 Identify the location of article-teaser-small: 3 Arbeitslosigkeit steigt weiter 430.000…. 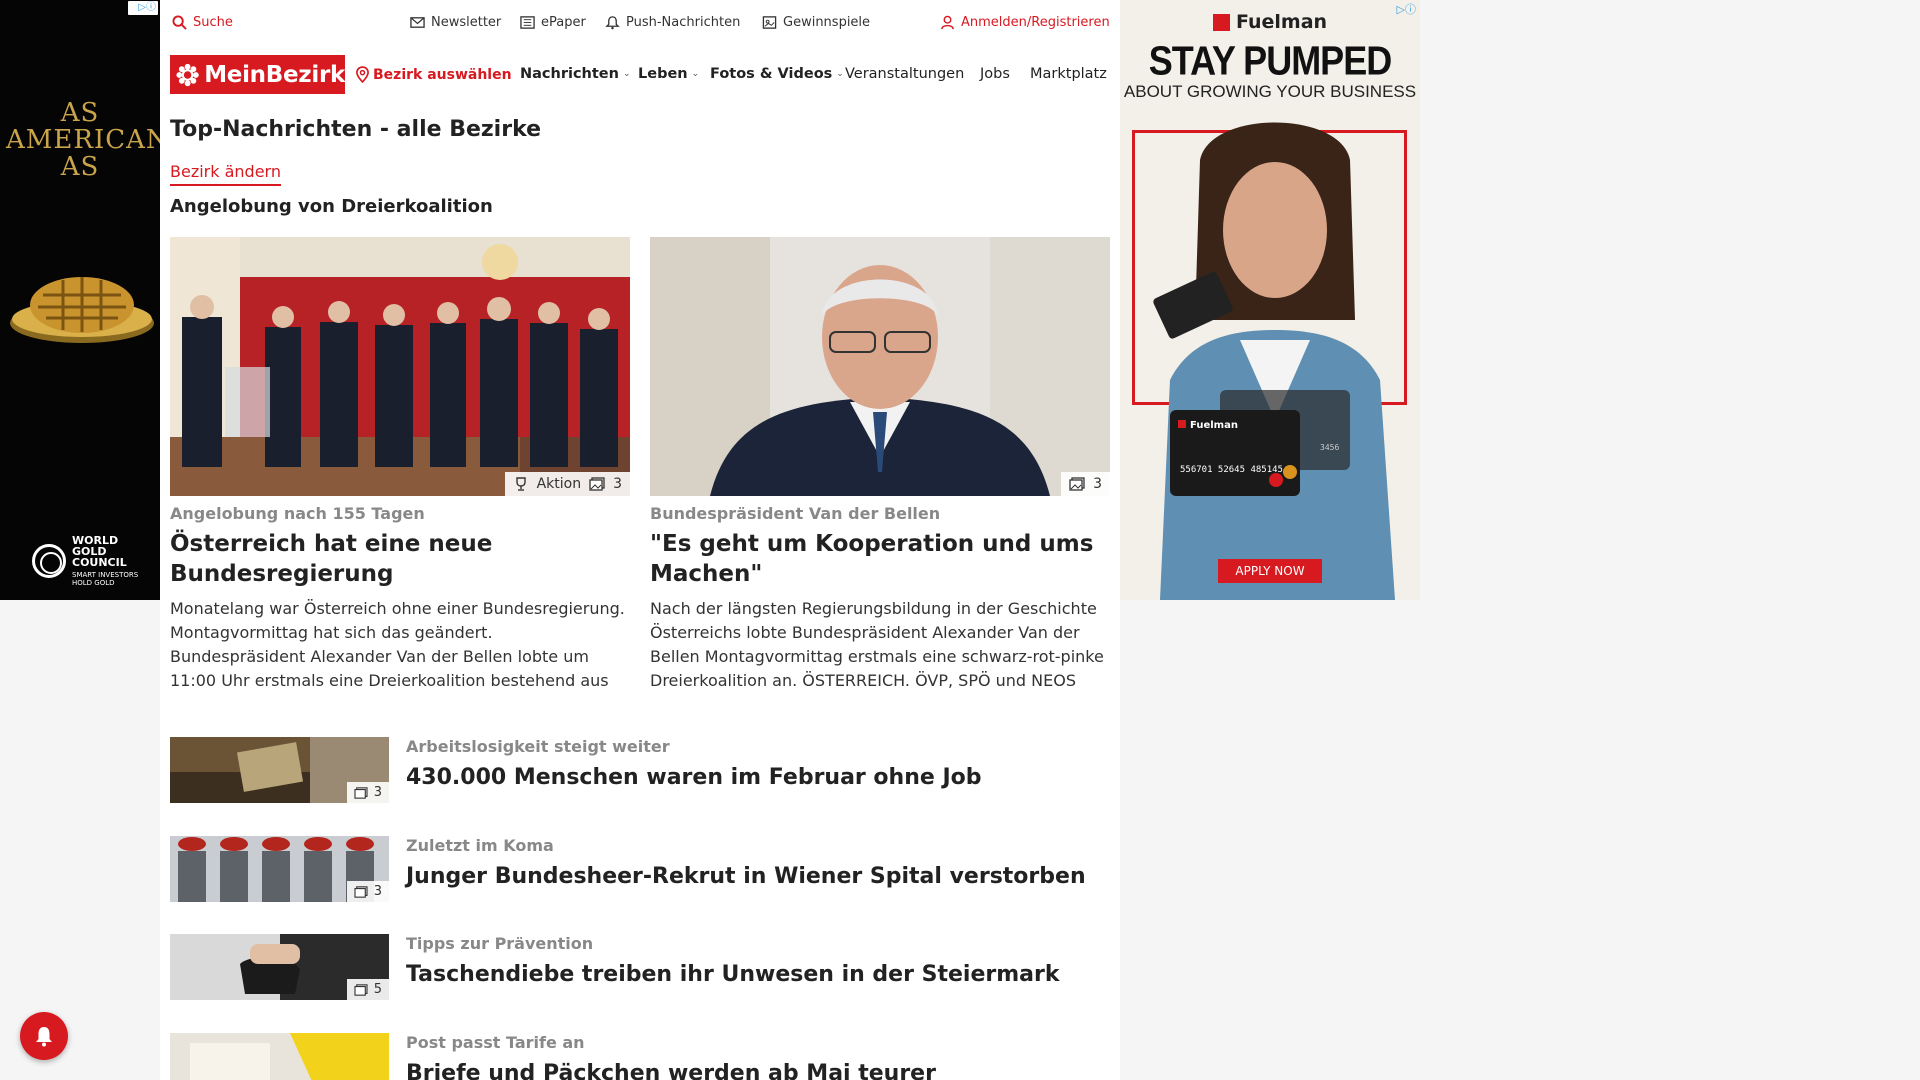
(640, 770).